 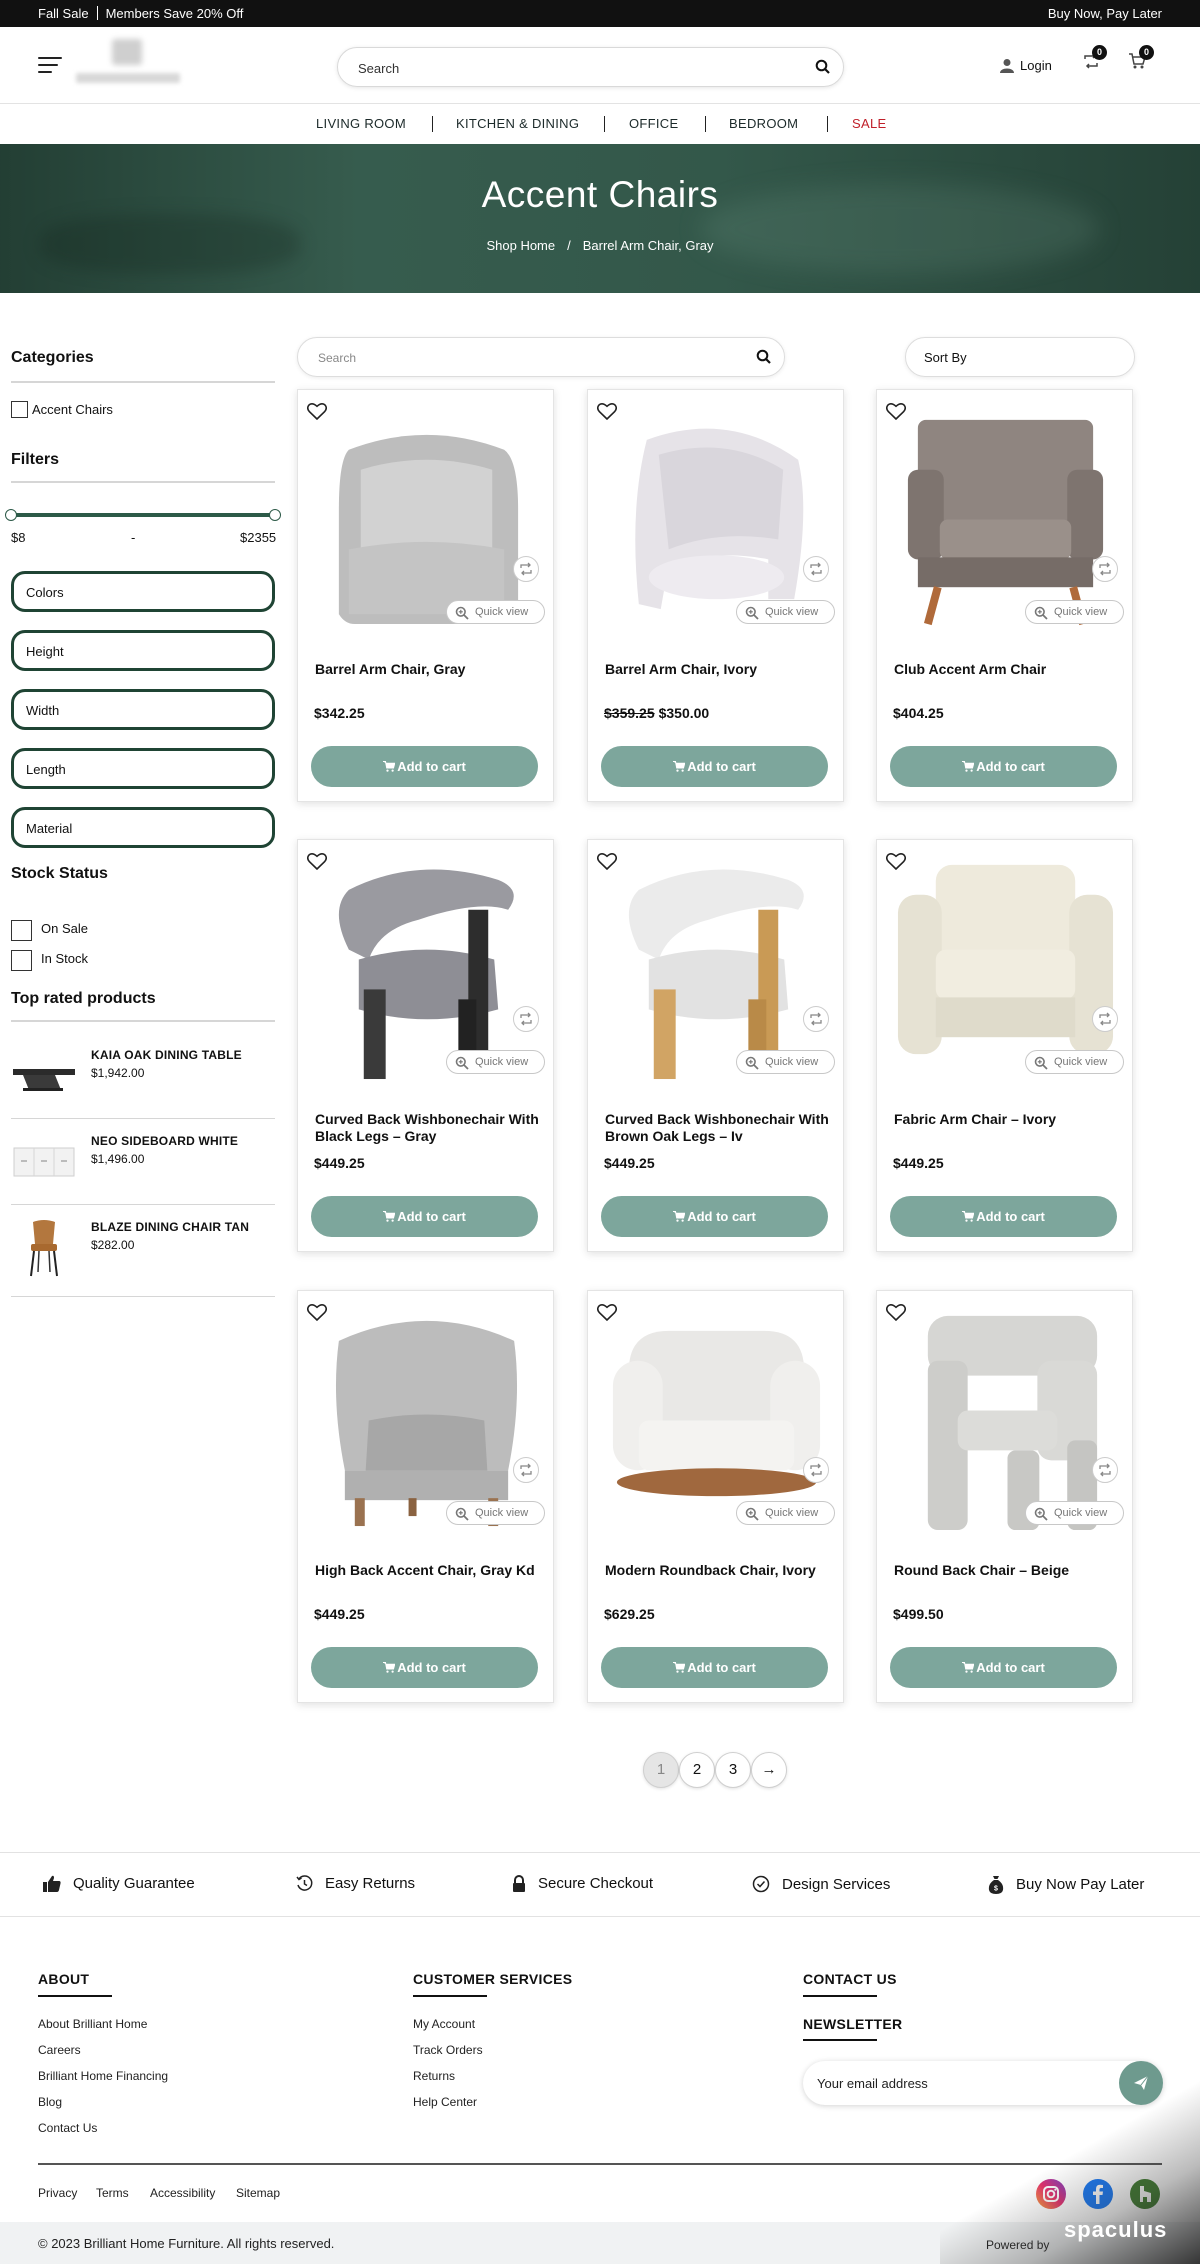 What do you see at coordinates (427, 669) in the screenshot?
I see `product-name: Barrel Arm Chair, Gray` at bounding box center [427, 669].